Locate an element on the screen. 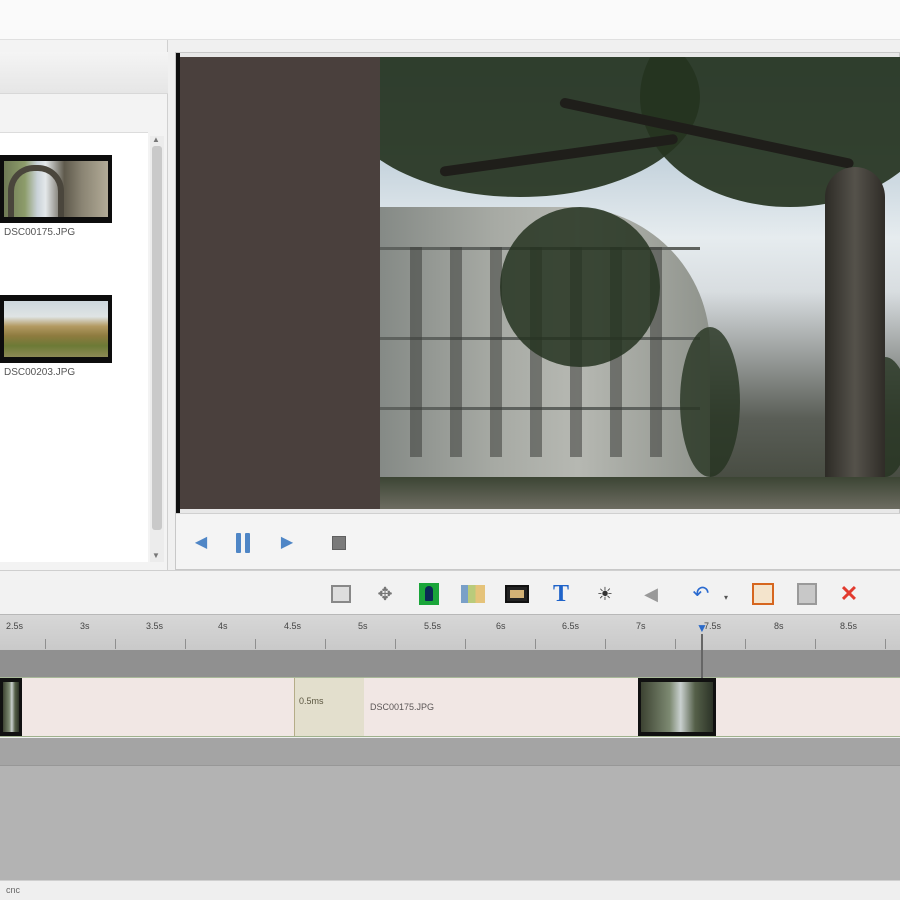 The width and height of the screenshot is (900, 900). film-strip-icon is located at coordinates (517, 594).